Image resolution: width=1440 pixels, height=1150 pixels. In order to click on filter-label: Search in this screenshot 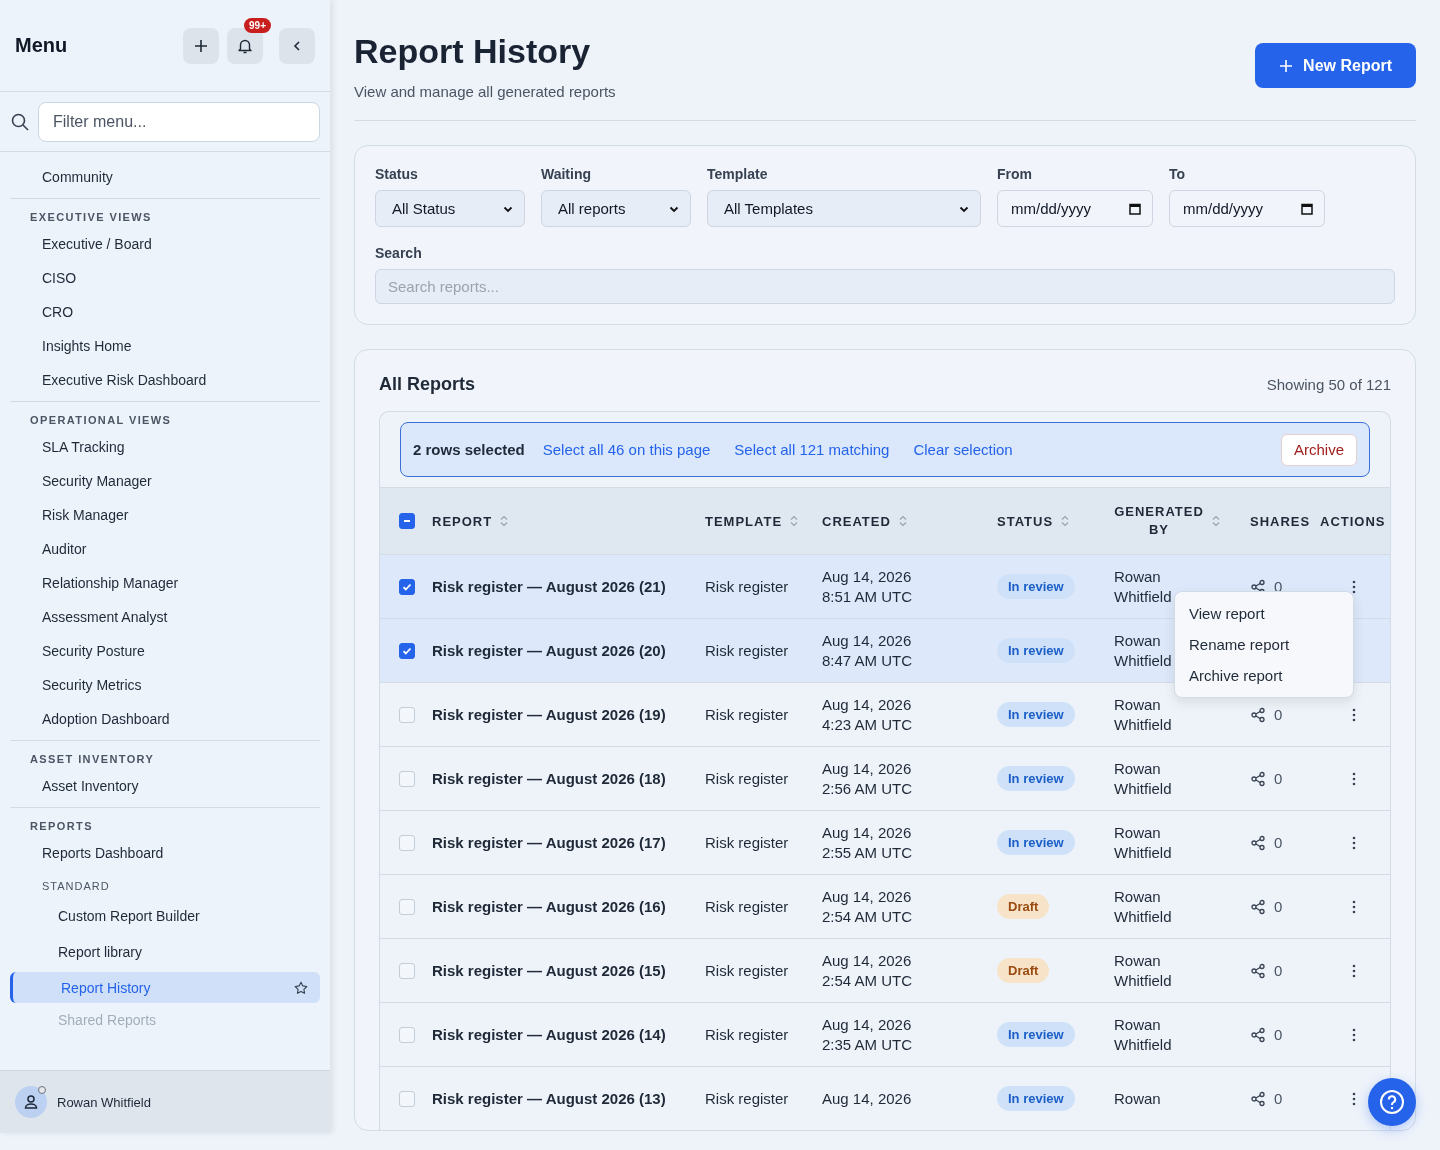, I will do `click(399, 253)`.